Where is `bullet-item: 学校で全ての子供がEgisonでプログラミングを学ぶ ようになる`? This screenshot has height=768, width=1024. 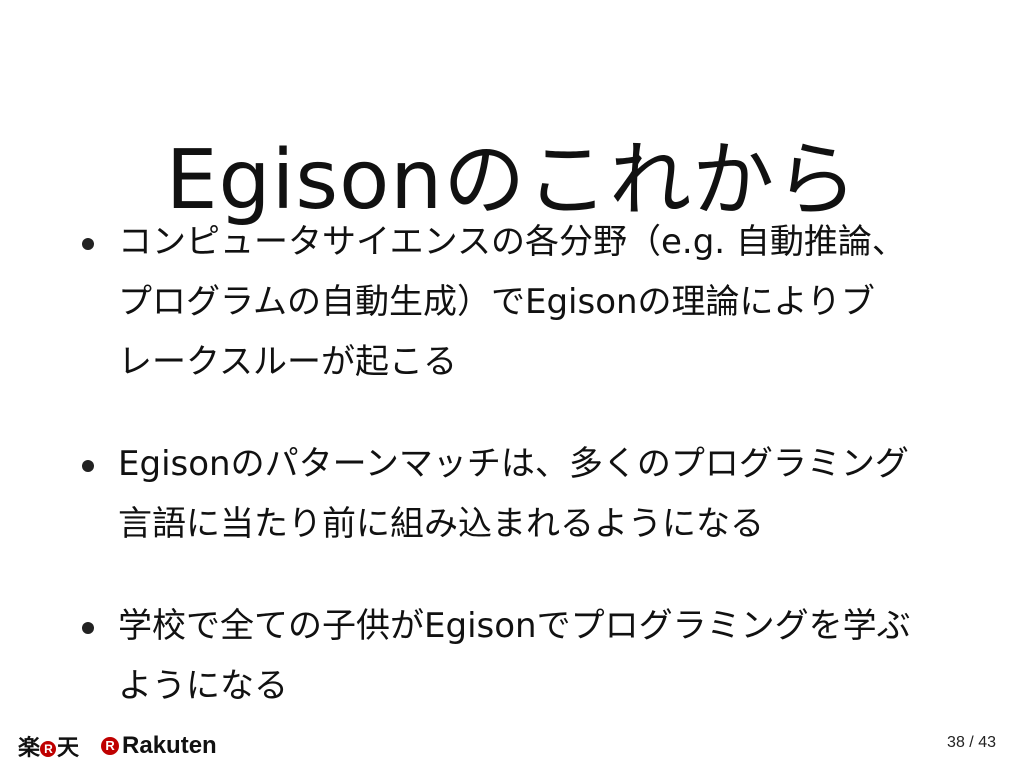
bullet-item: 学校で全ての子供がEgisonでプログラミングを学ぶ ようになる is located at coordinates (518, 656).